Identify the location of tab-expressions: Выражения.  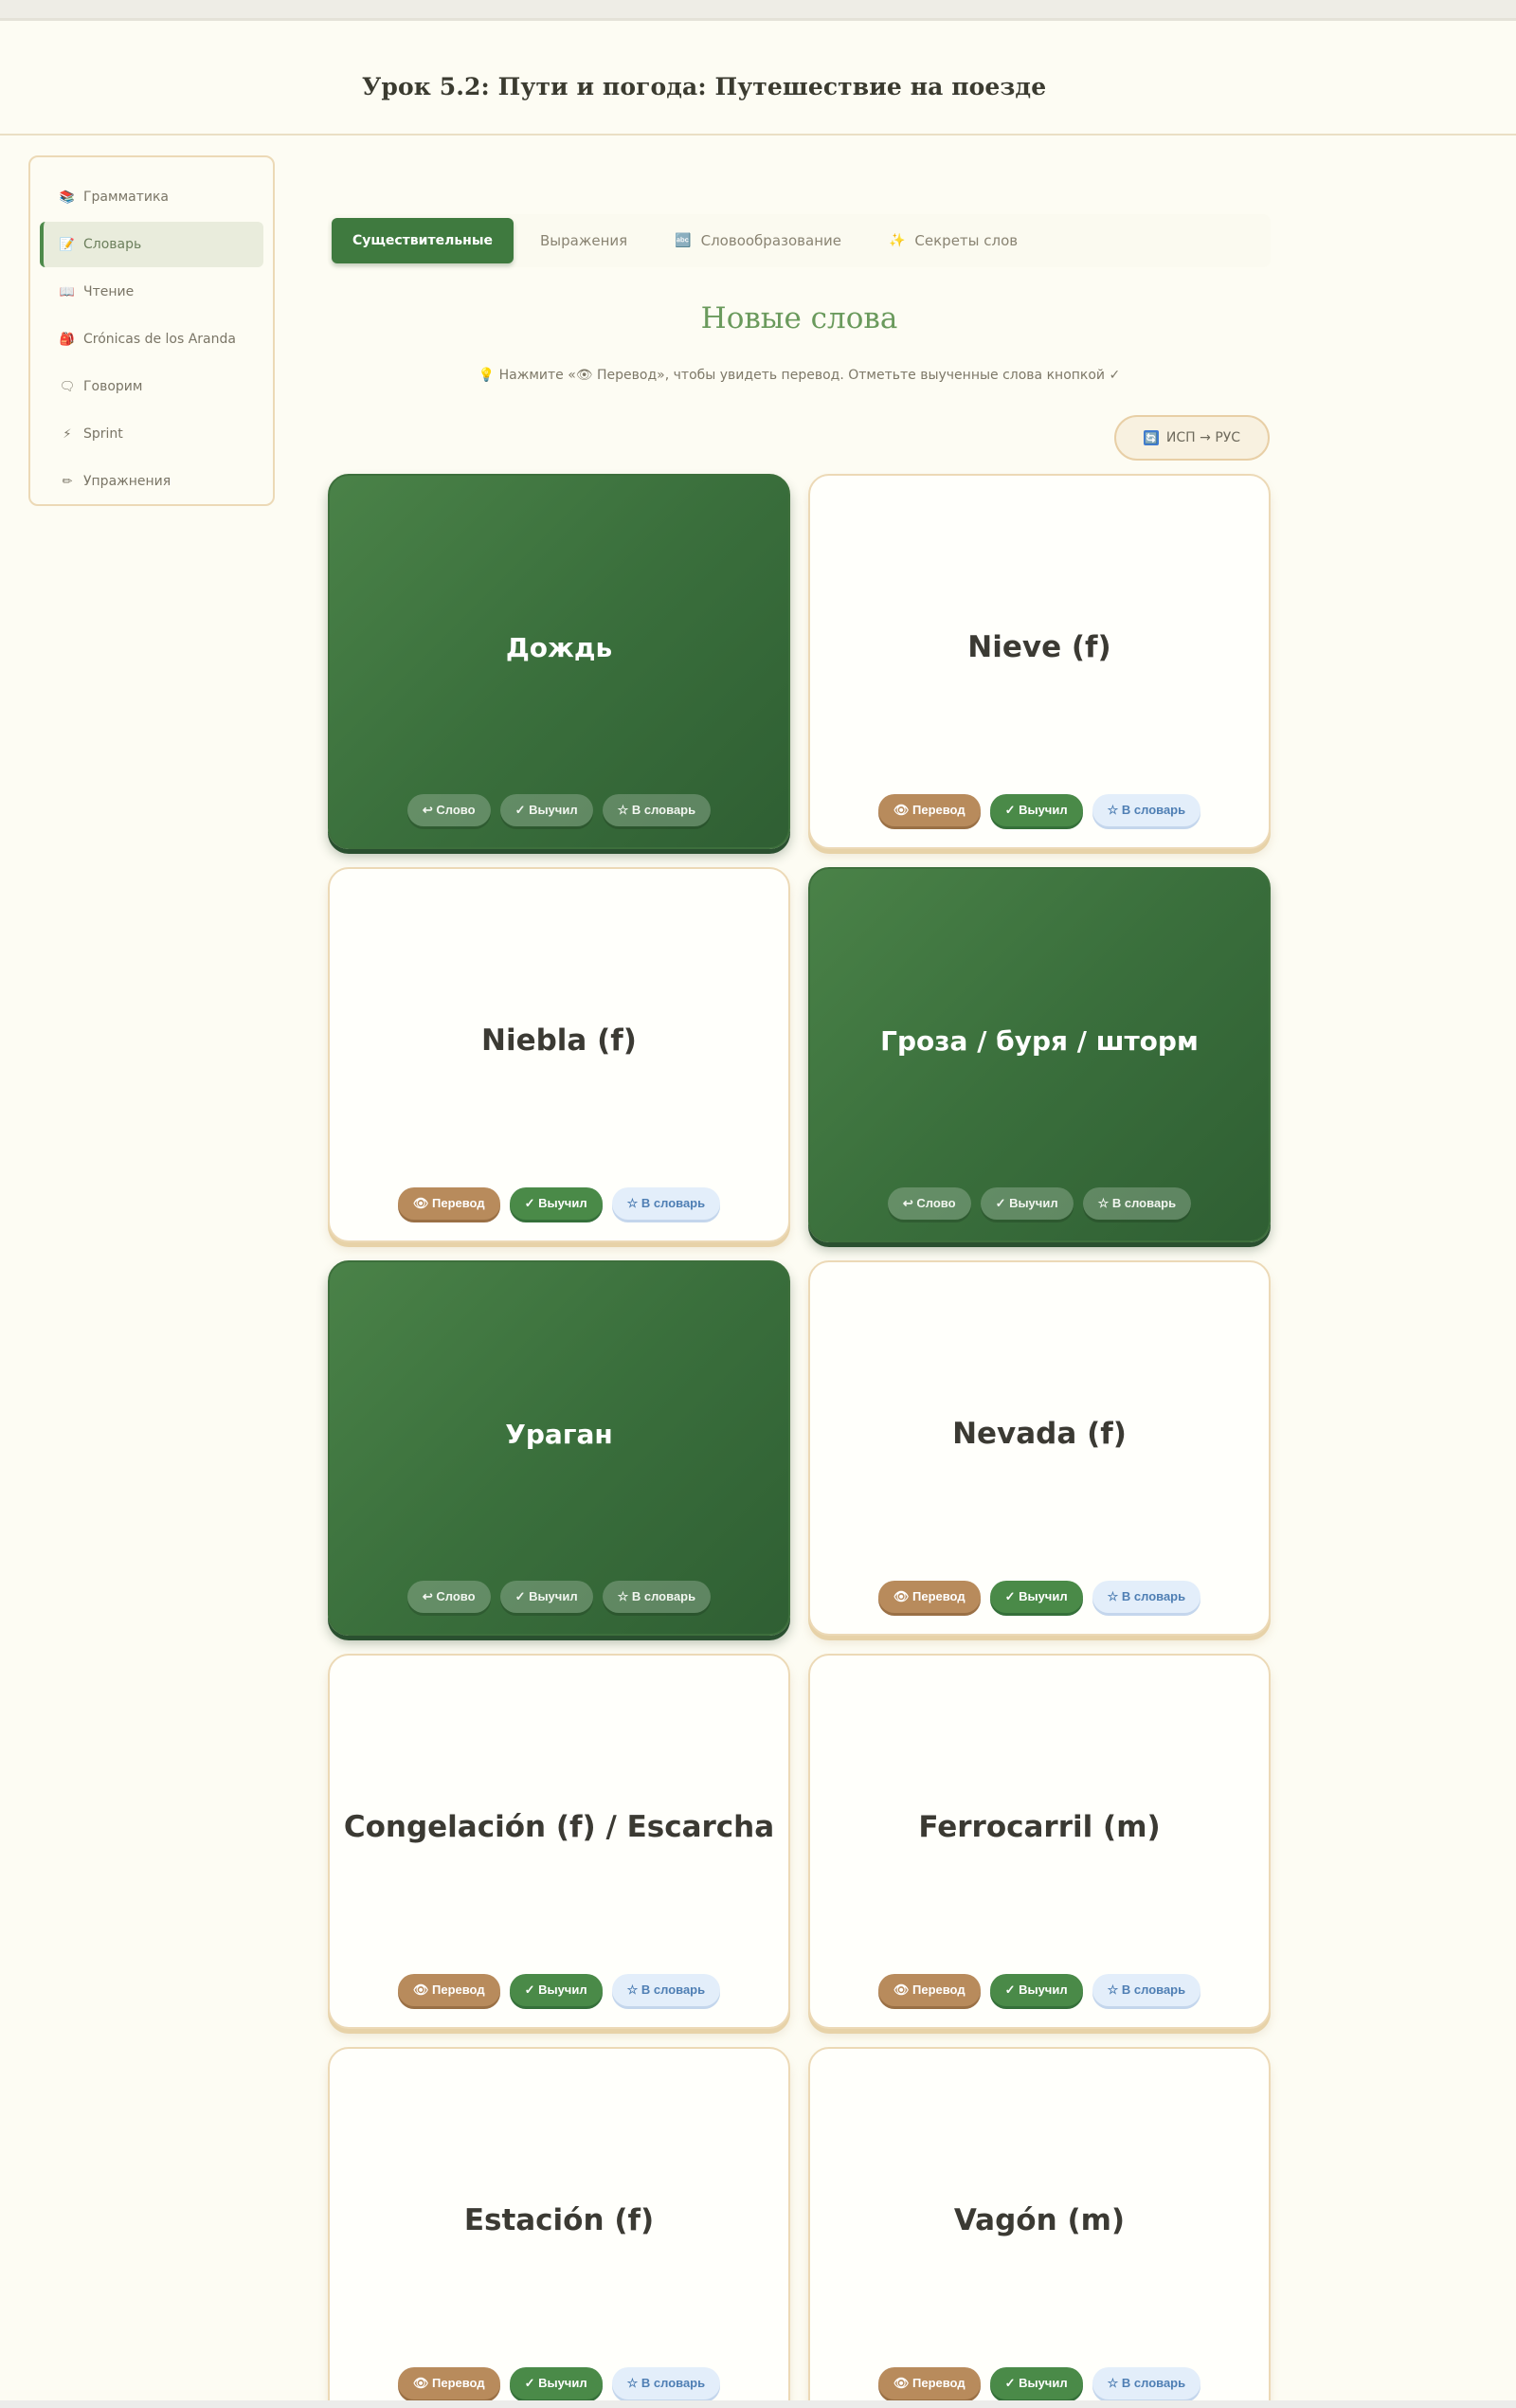
(583, 241).